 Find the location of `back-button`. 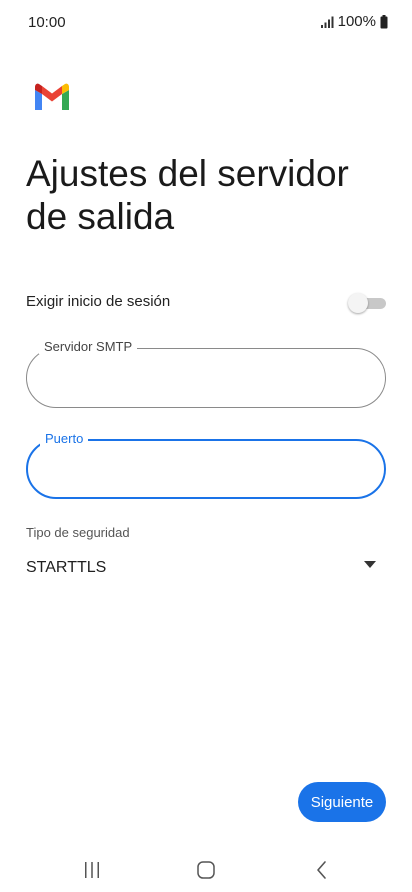

back-button is located at coordinates (322, 870).